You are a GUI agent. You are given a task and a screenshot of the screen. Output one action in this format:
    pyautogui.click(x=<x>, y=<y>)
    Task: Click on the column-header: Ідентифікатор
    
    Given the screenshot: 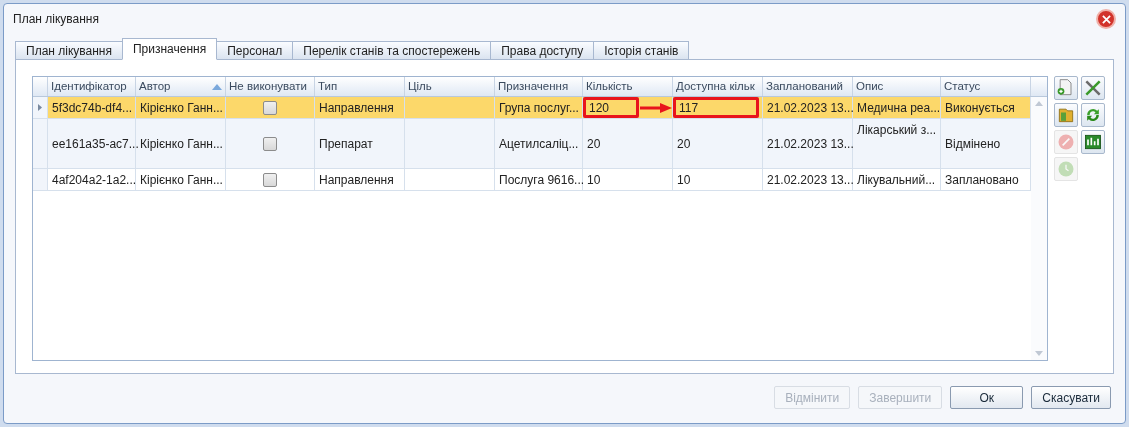 What is the action you would take?
    pyautogui.click(x=92, y=86)
    